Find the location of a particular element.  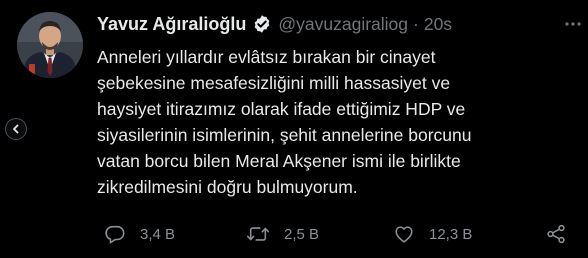

reply-icon is located at coordinates (115, 234).